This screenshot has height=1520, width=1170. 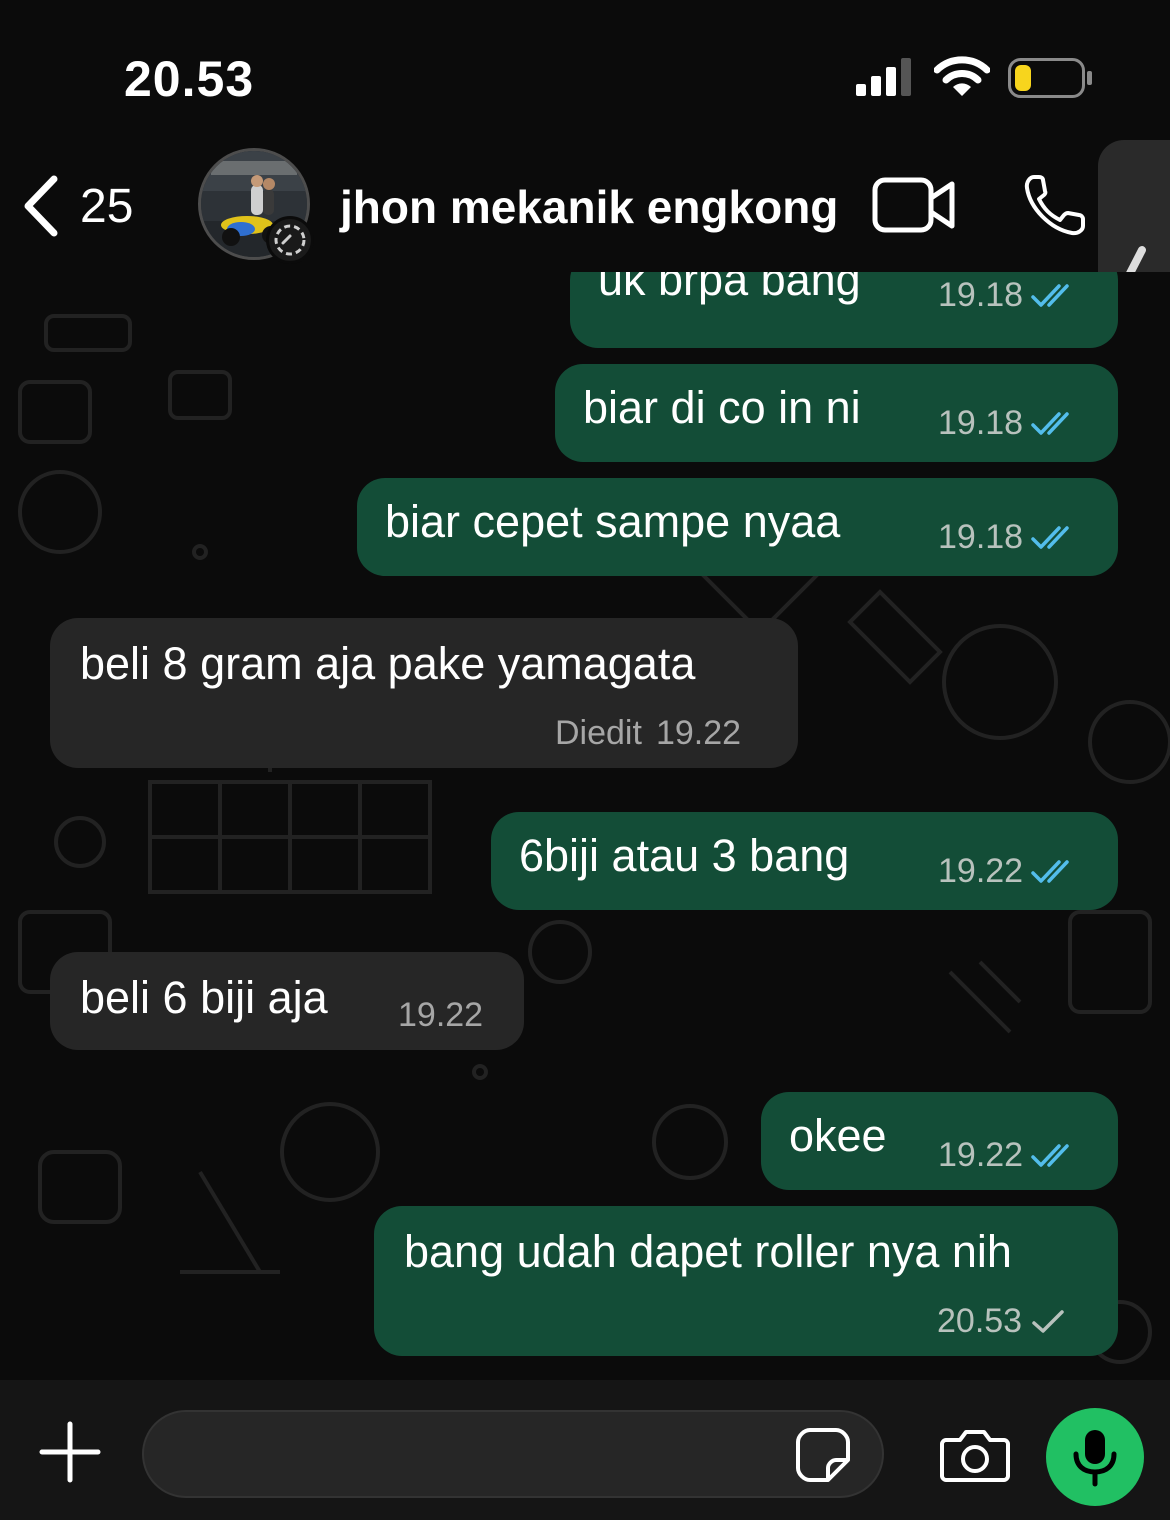 I want to click on message-input, so click(x=513, y=1454).